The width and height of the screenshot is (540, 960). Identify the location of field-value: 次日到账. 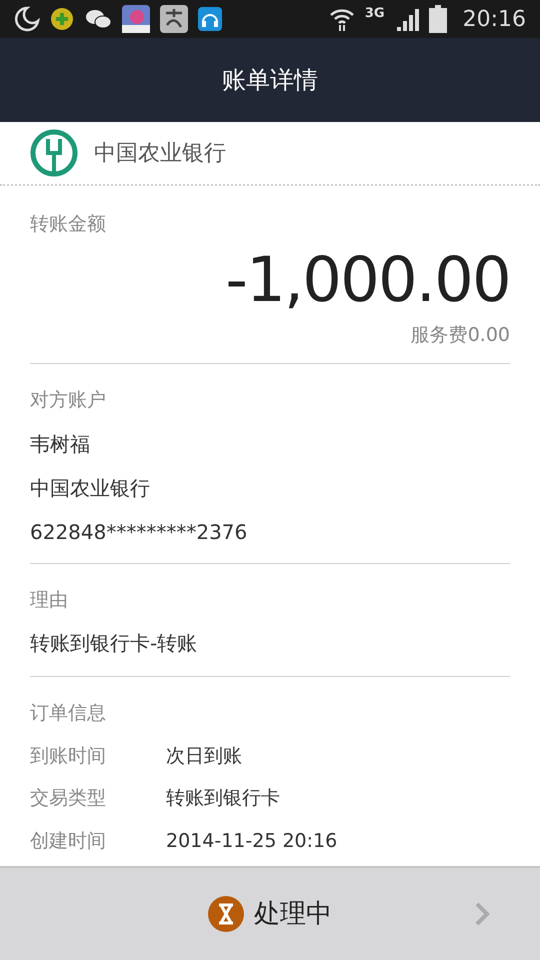
(204, 756).